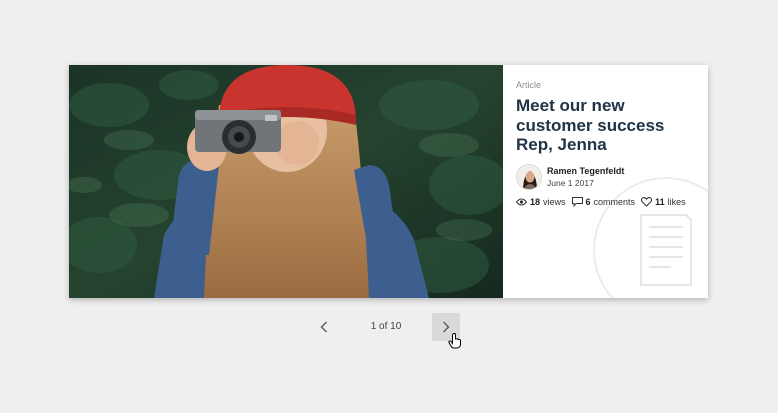  What do you see at coordinates (608, 125) in the screenshot?
I see `article-title: Meet our new customer success Rep, Jenna` at bounding box center [608, 125].